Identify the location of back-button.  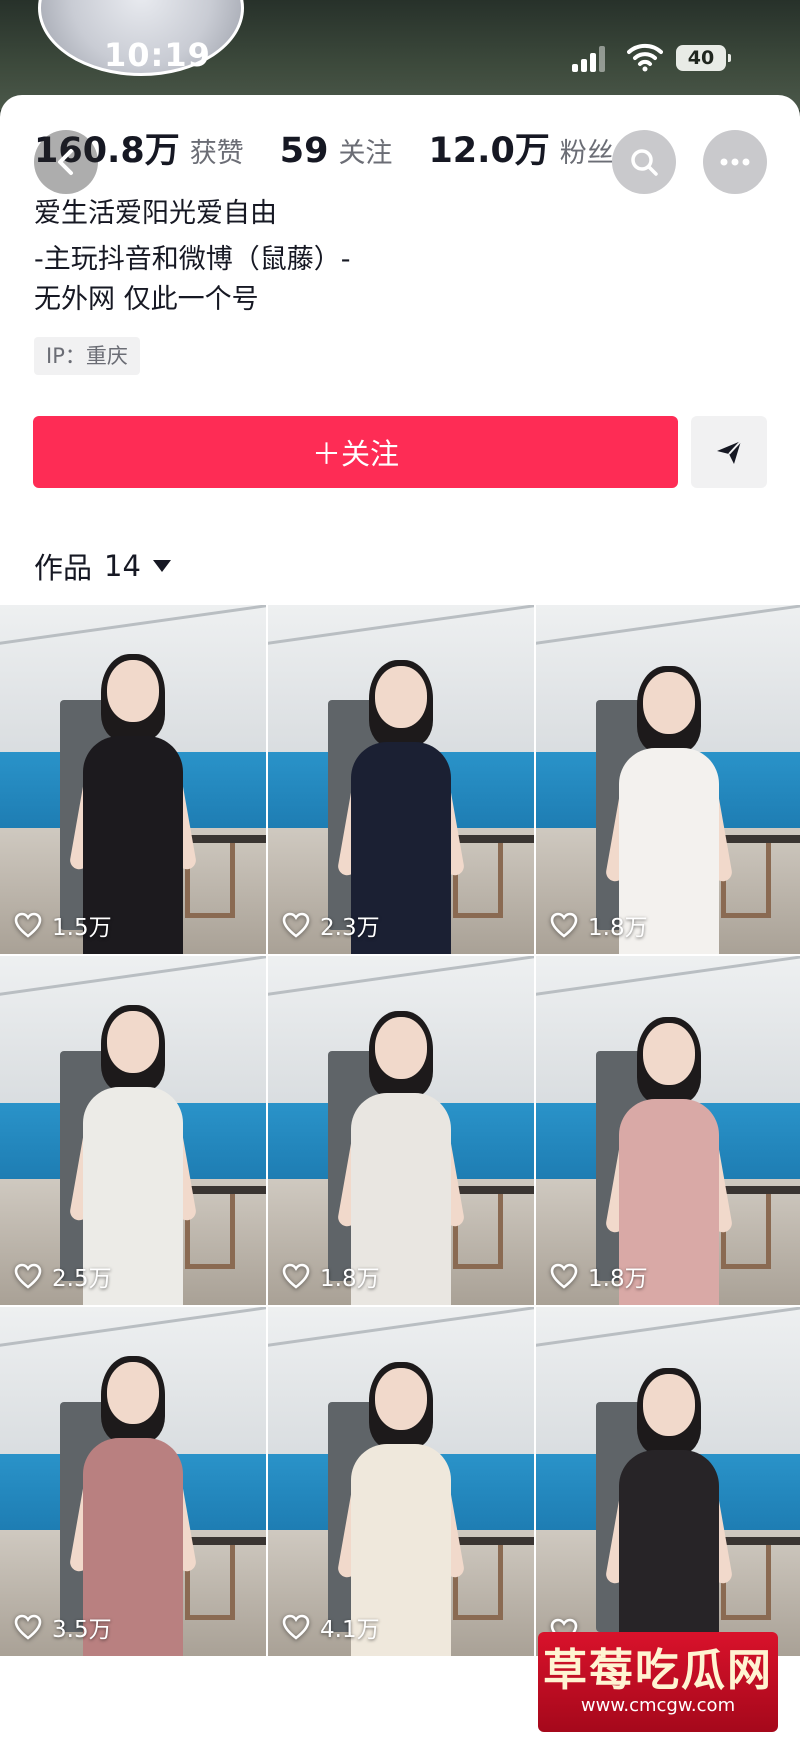
(66, 162).